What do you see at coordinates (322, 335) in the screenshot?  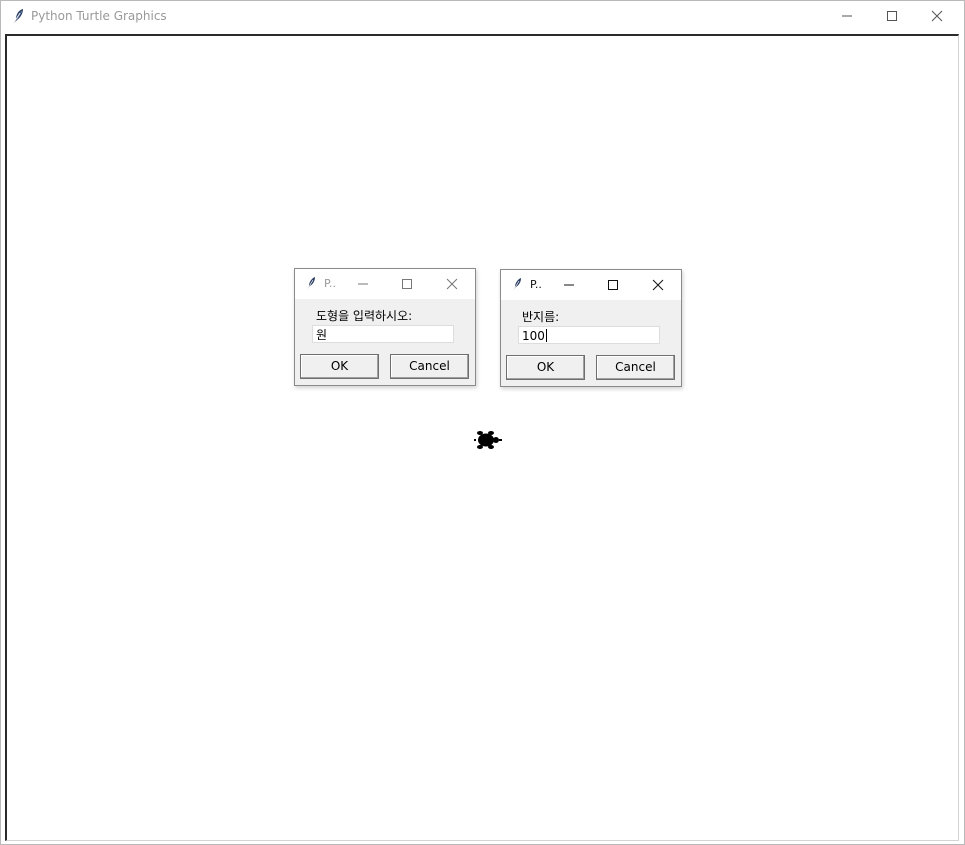 I see `shape-input-value: 원` at bounding box center [322, 335].